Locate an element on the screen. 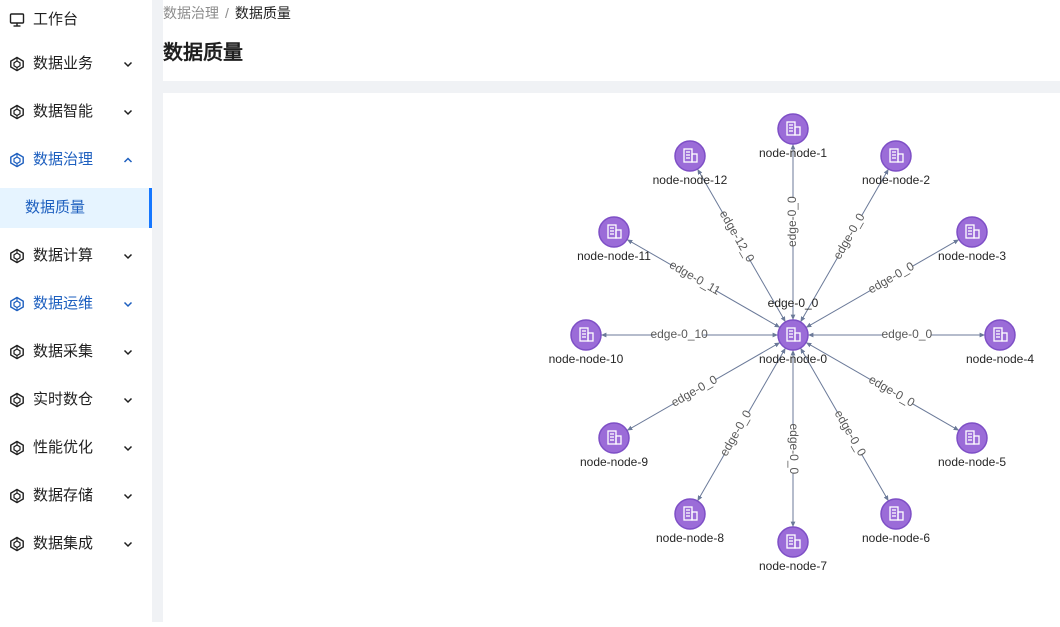 This screenshot has height=627, width=1060. graph-node-label: node-node-5 is located at coordinates (972, 462).